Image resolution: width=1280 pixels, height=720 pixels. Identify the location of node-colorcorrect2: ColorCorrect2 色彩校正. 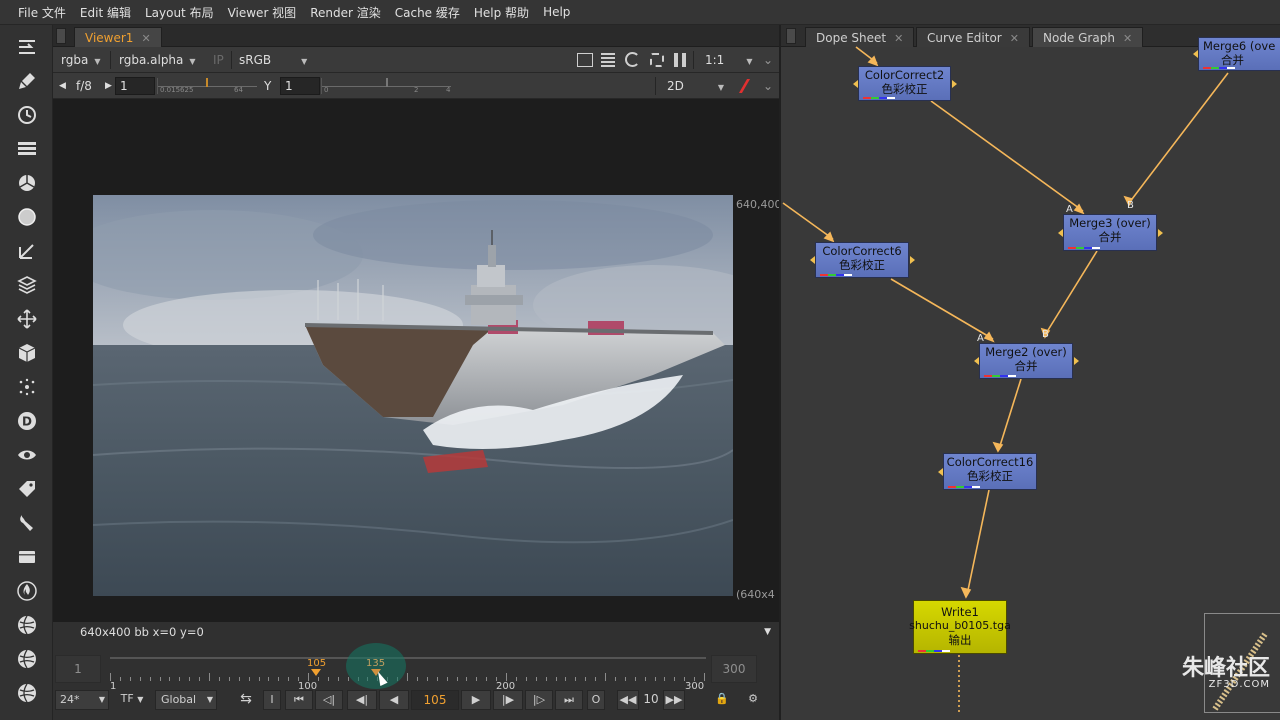
(905, 83).